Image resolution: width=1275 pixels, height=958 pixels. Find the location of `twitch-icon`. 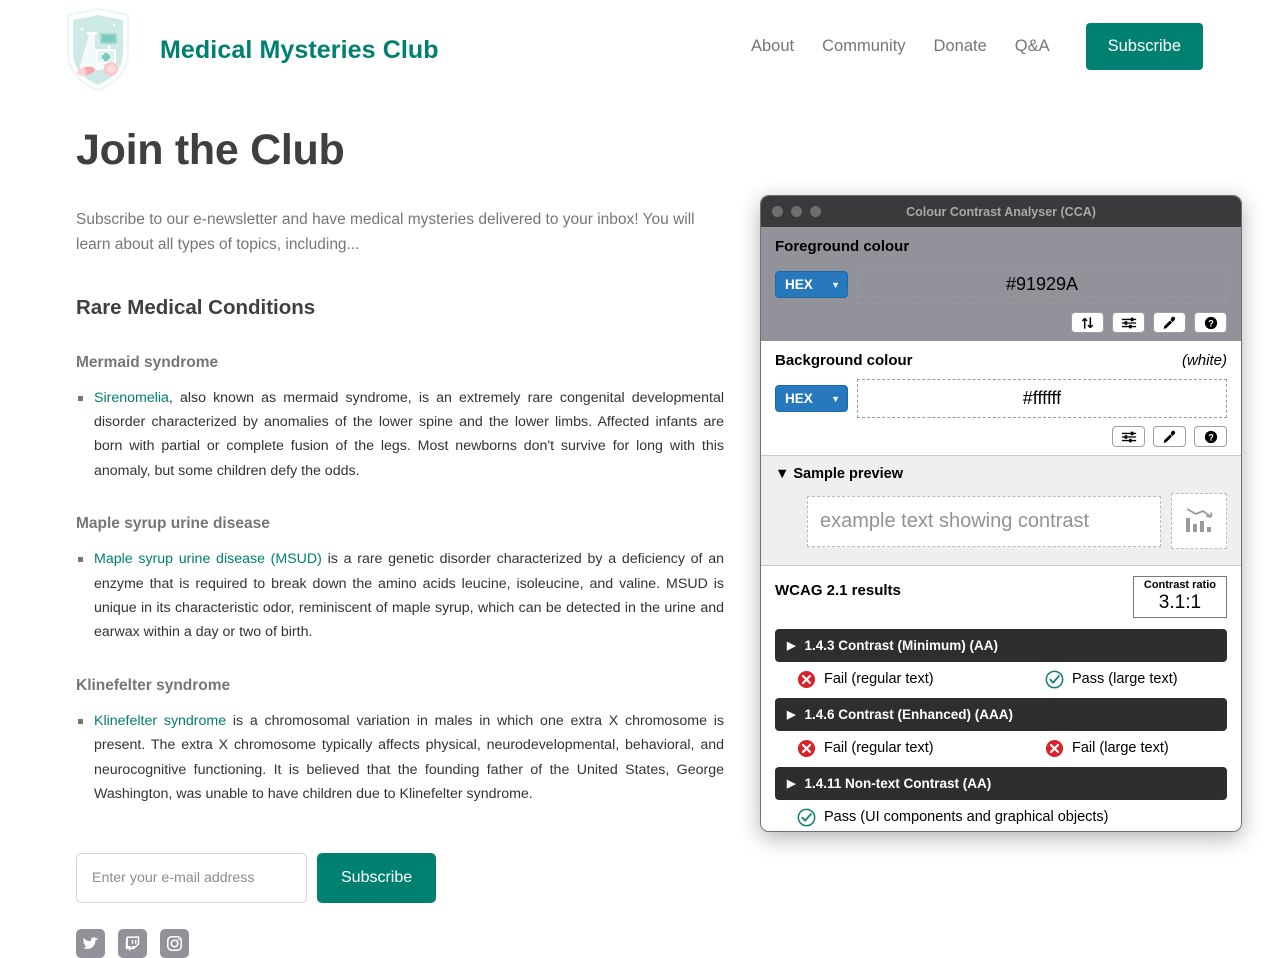

twitch-icon is located at coordinates (132, 943).